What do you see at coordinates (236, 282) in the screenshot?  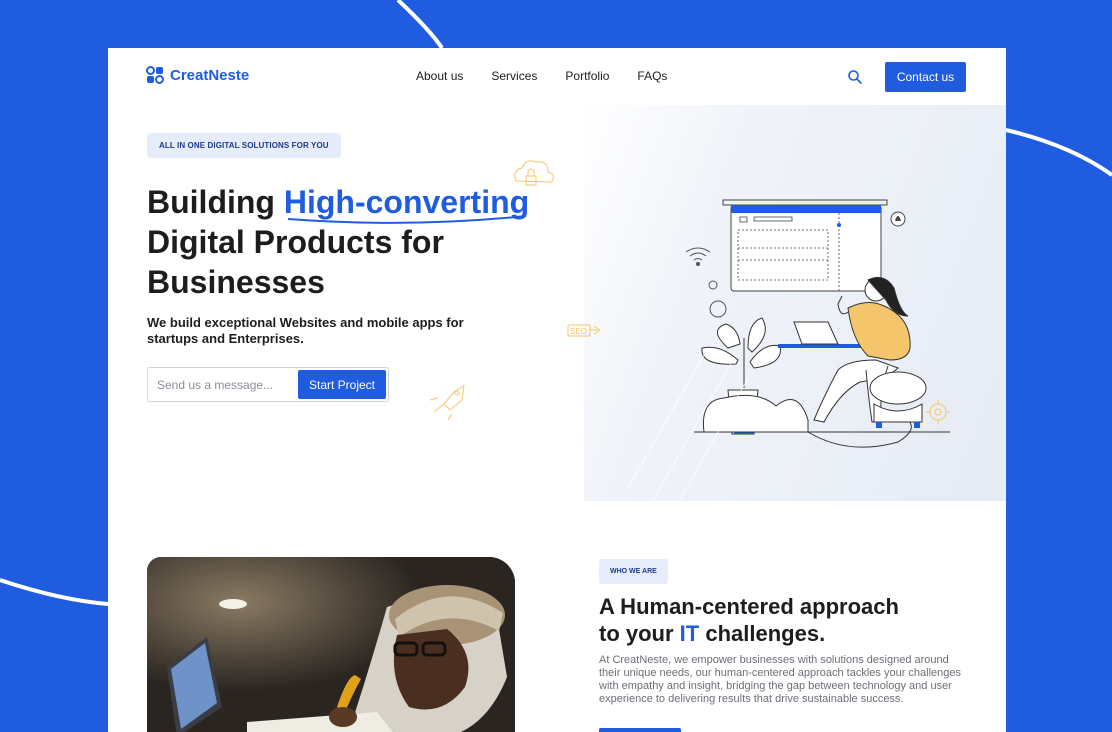 I see `hero-title-line3: Businesses` at bounding box center [236, 282].